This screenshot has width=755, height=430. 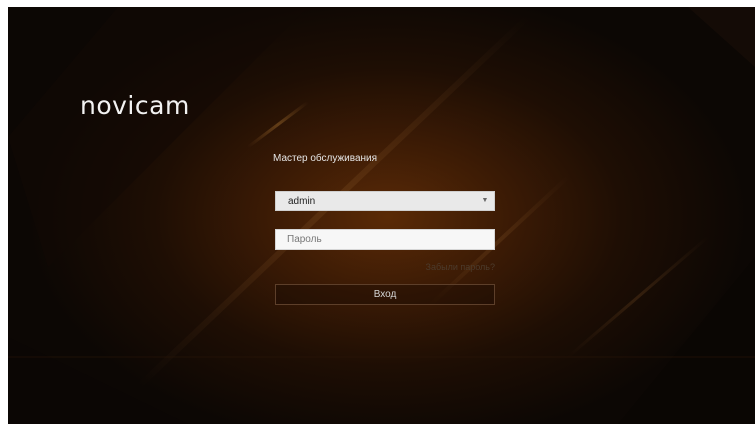 I want to click on forgot-password-link: Забыли пароль?, so click(x=460, y=267).